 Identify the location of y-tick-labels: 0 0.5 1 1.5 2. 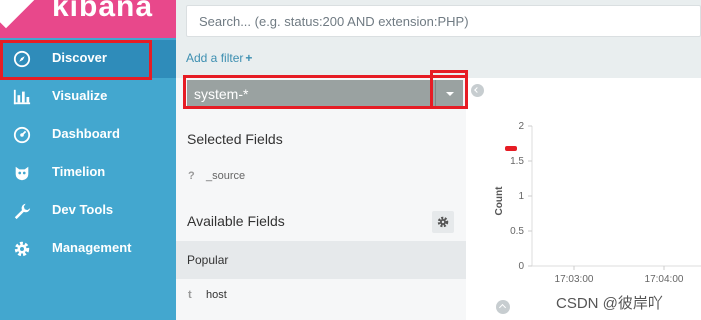
(521, 196).